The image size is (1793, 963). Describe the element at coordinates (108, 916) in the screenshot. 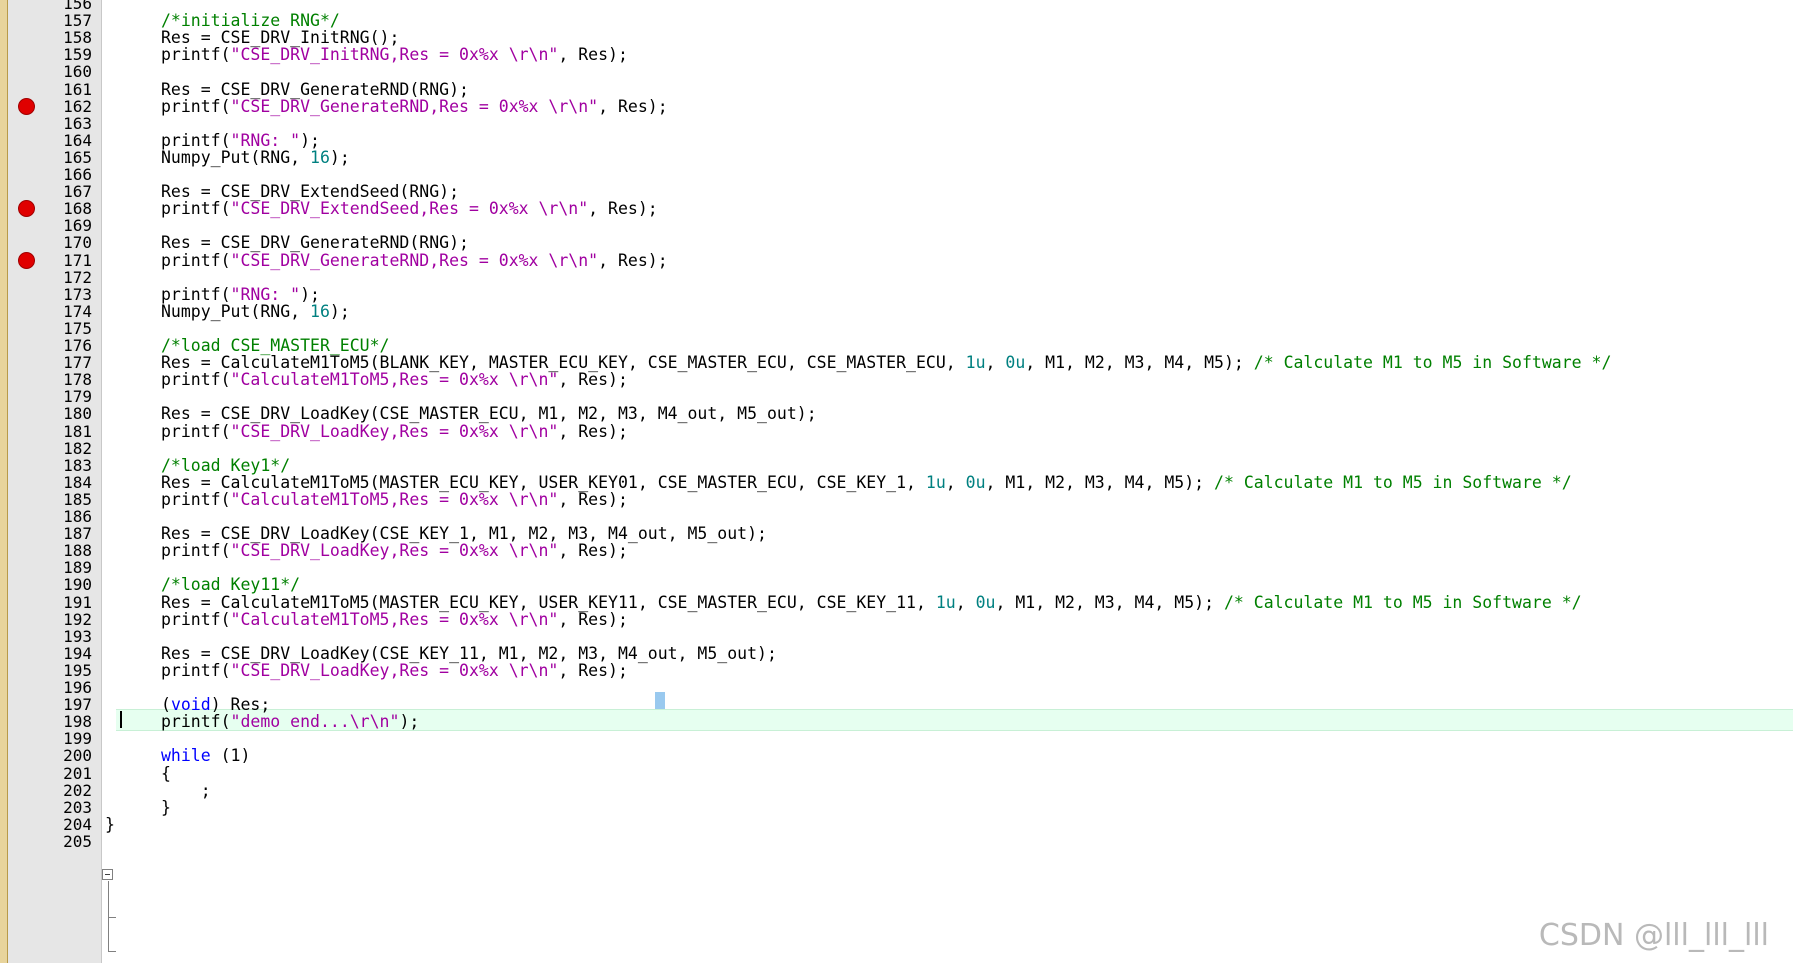

I see `fold-range-line` at that location.